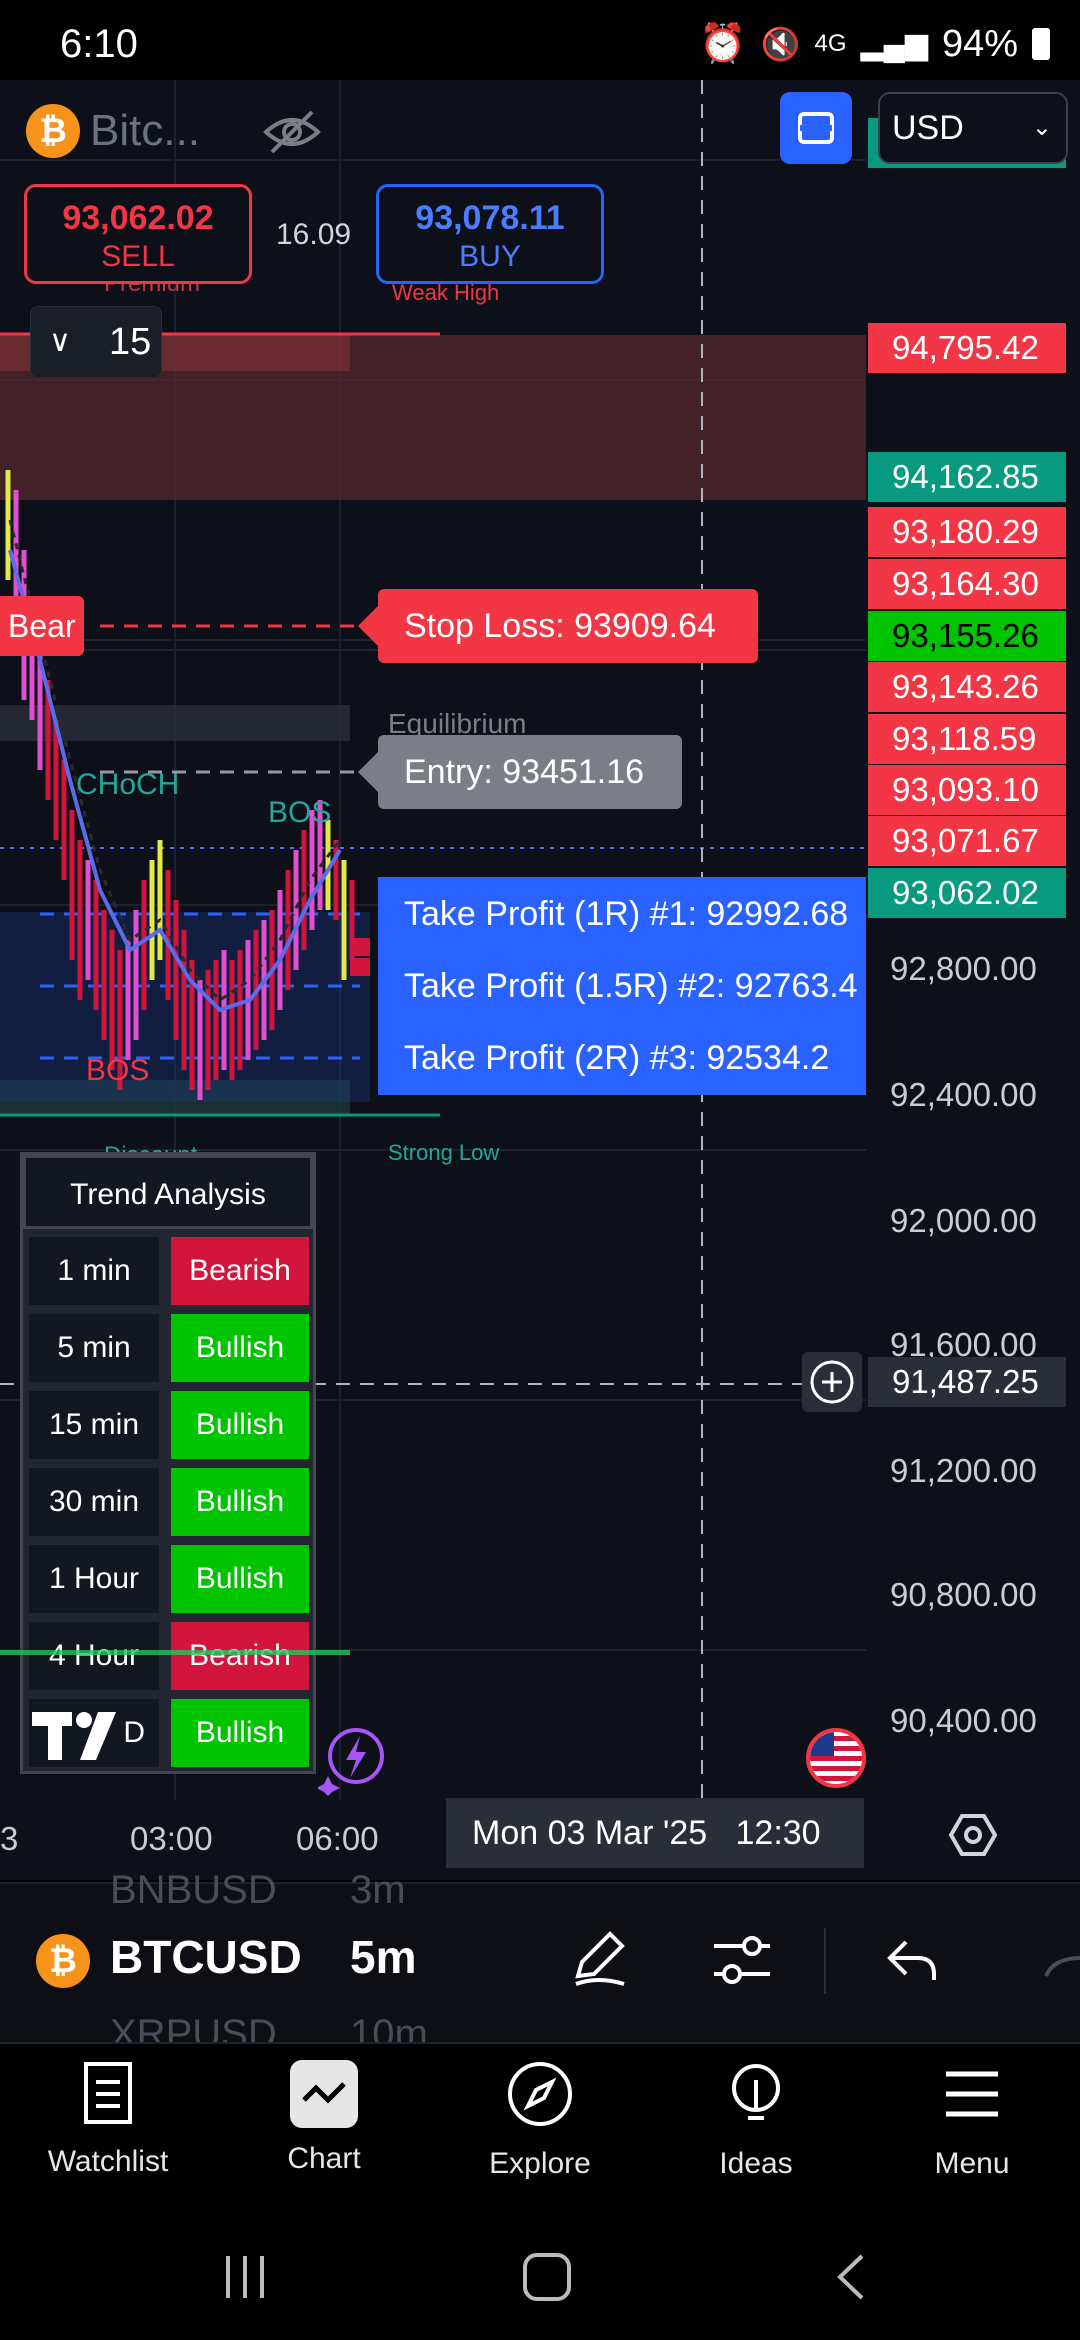 The width and height of the screenshot is (1080, 2340). I want to click on trend-row: 1 Hour Bullish, so click(169, 1579).